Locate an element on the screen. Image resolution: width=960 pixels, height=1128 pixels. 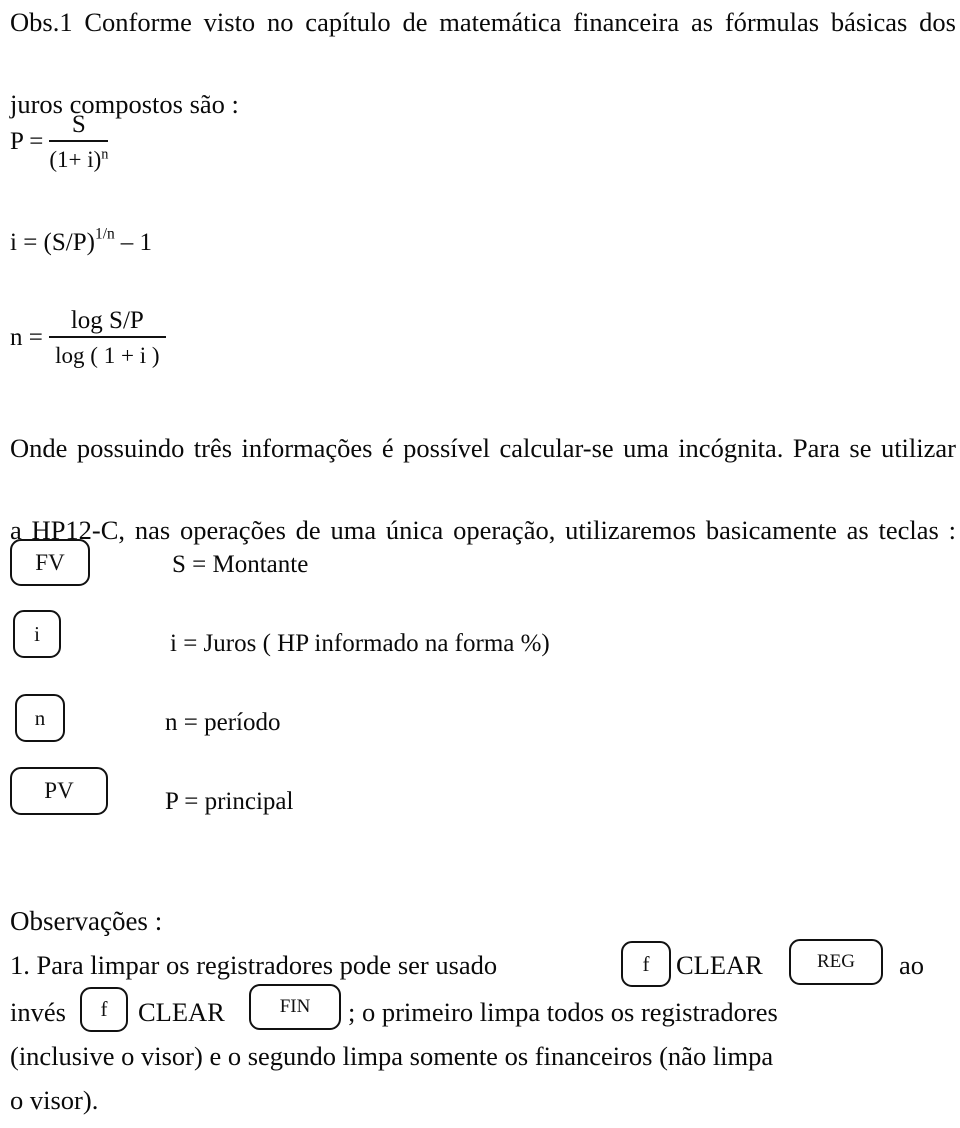
calculator-key-fin: FIN is located at coordinates (295, 1007).